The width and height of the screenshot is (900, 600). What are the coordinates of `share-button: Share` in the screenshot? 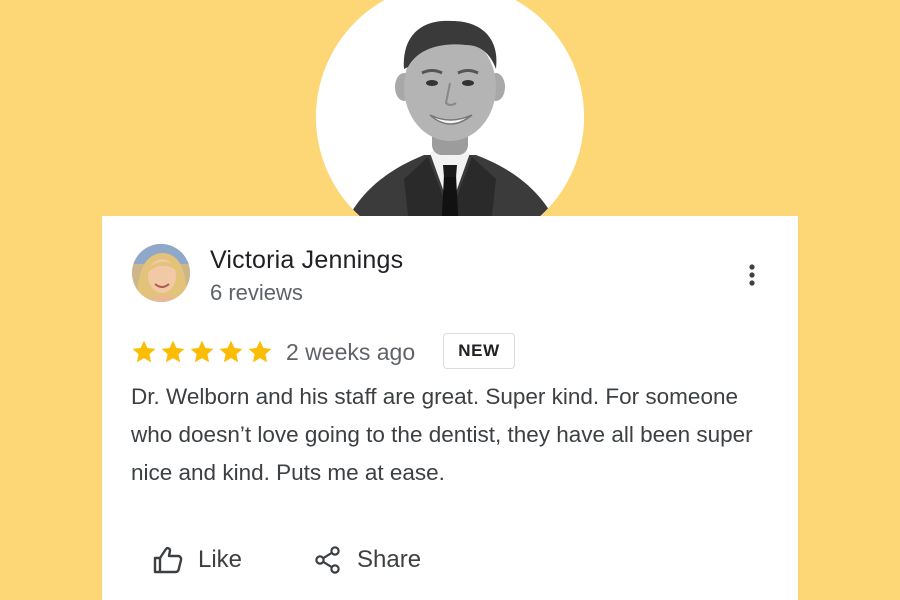 It's located at (367, 560).